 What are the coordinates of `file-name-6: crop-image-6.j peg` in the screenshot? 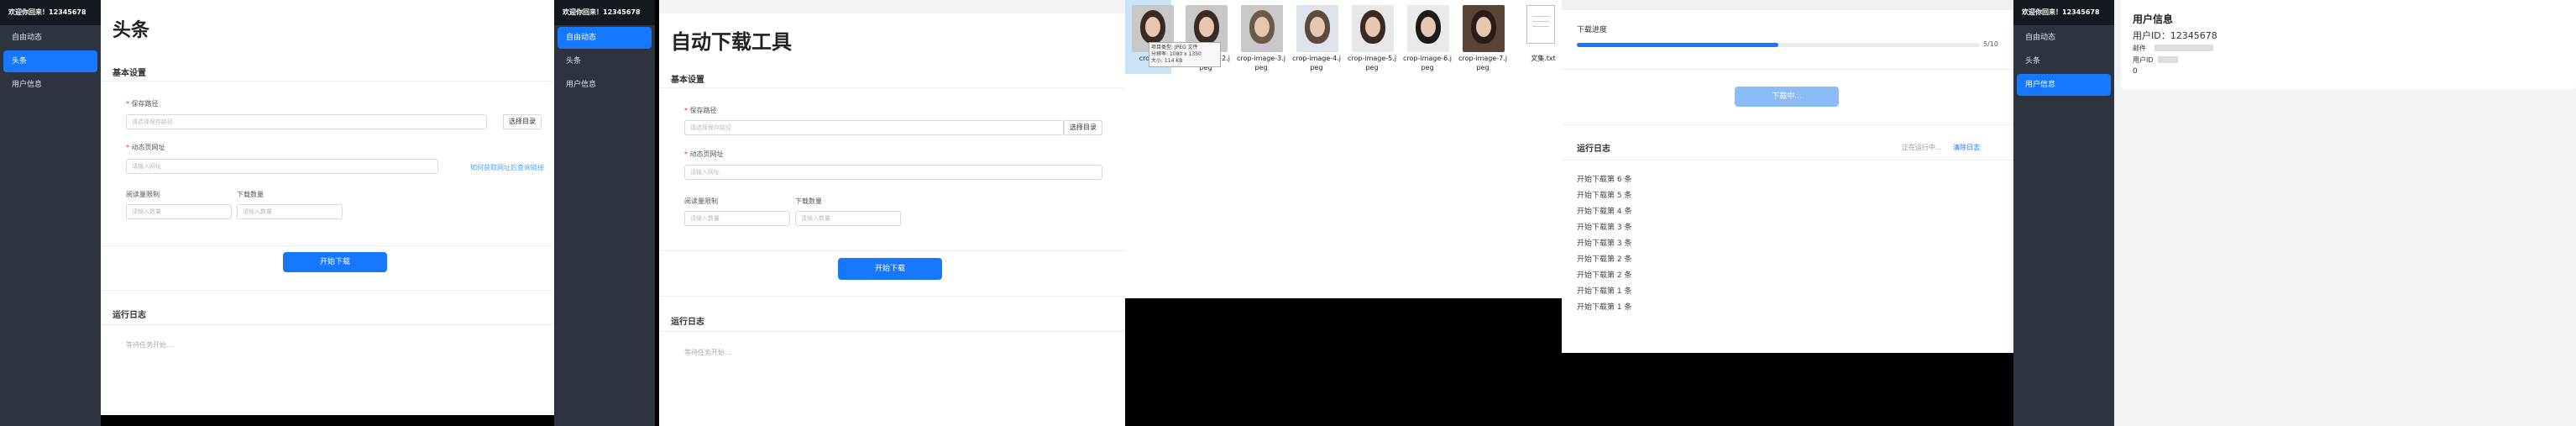 It's located at (1428, 63).